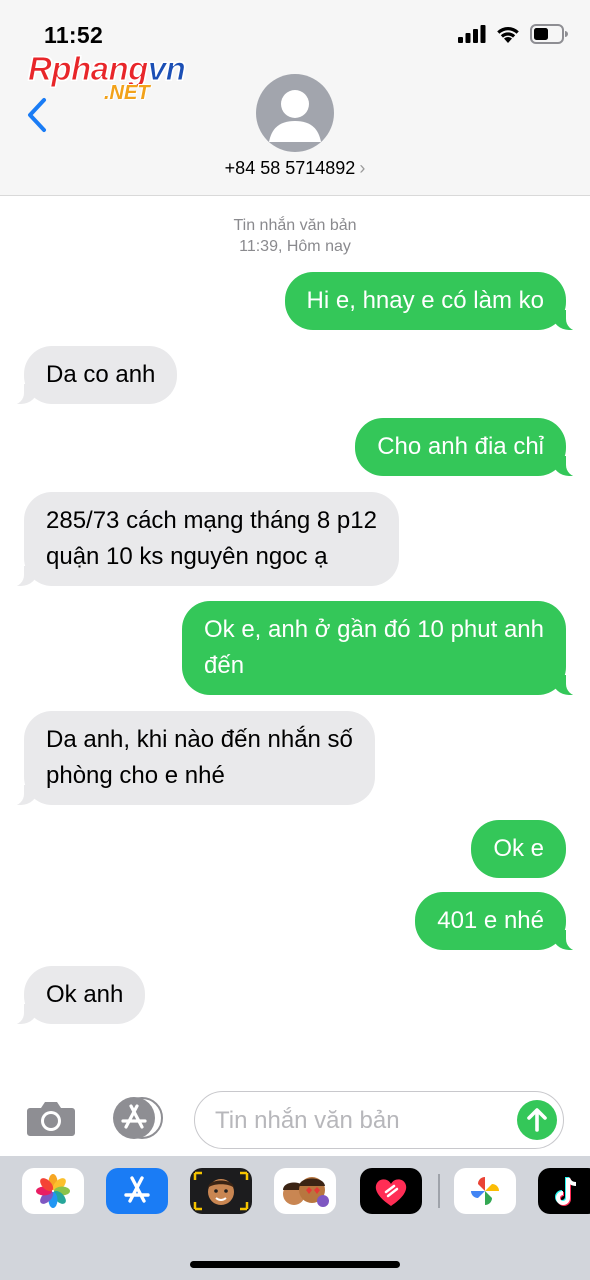 The width and height of the screenshot is (590, 1280). I want to click on photos-flower-icon, so click(53, 1191).